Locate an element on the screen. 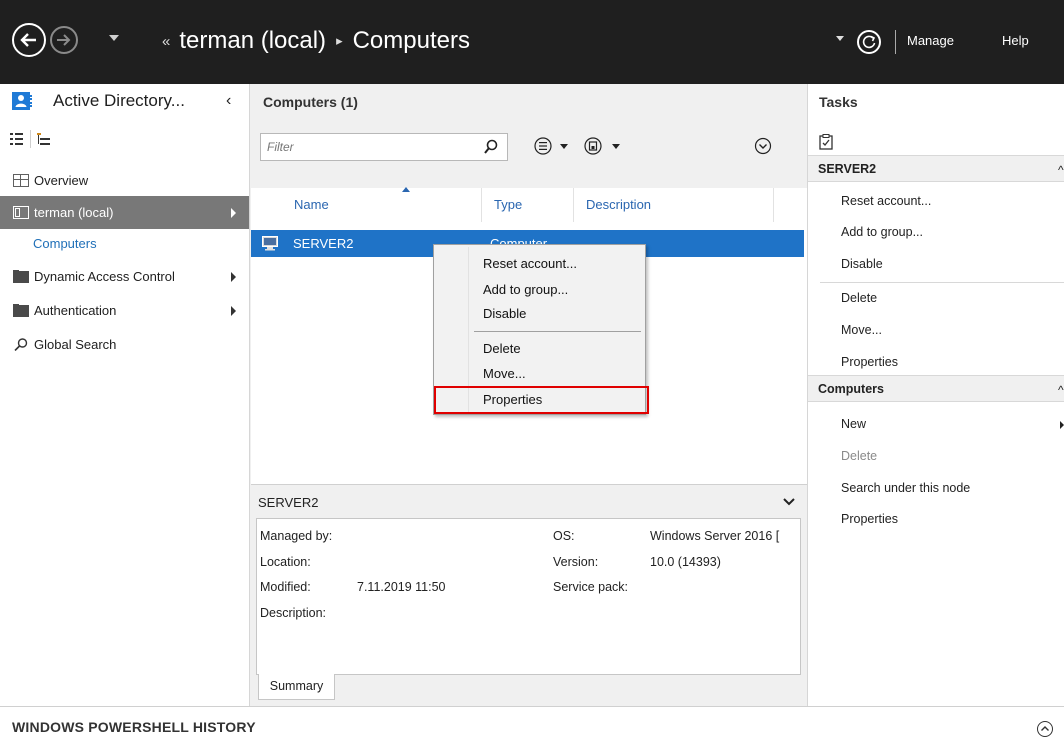 This screenshot has width=1064, height=738. title-bar: « terman (local) ▸ Computers Manage Help is located at coordinates (532, 42).